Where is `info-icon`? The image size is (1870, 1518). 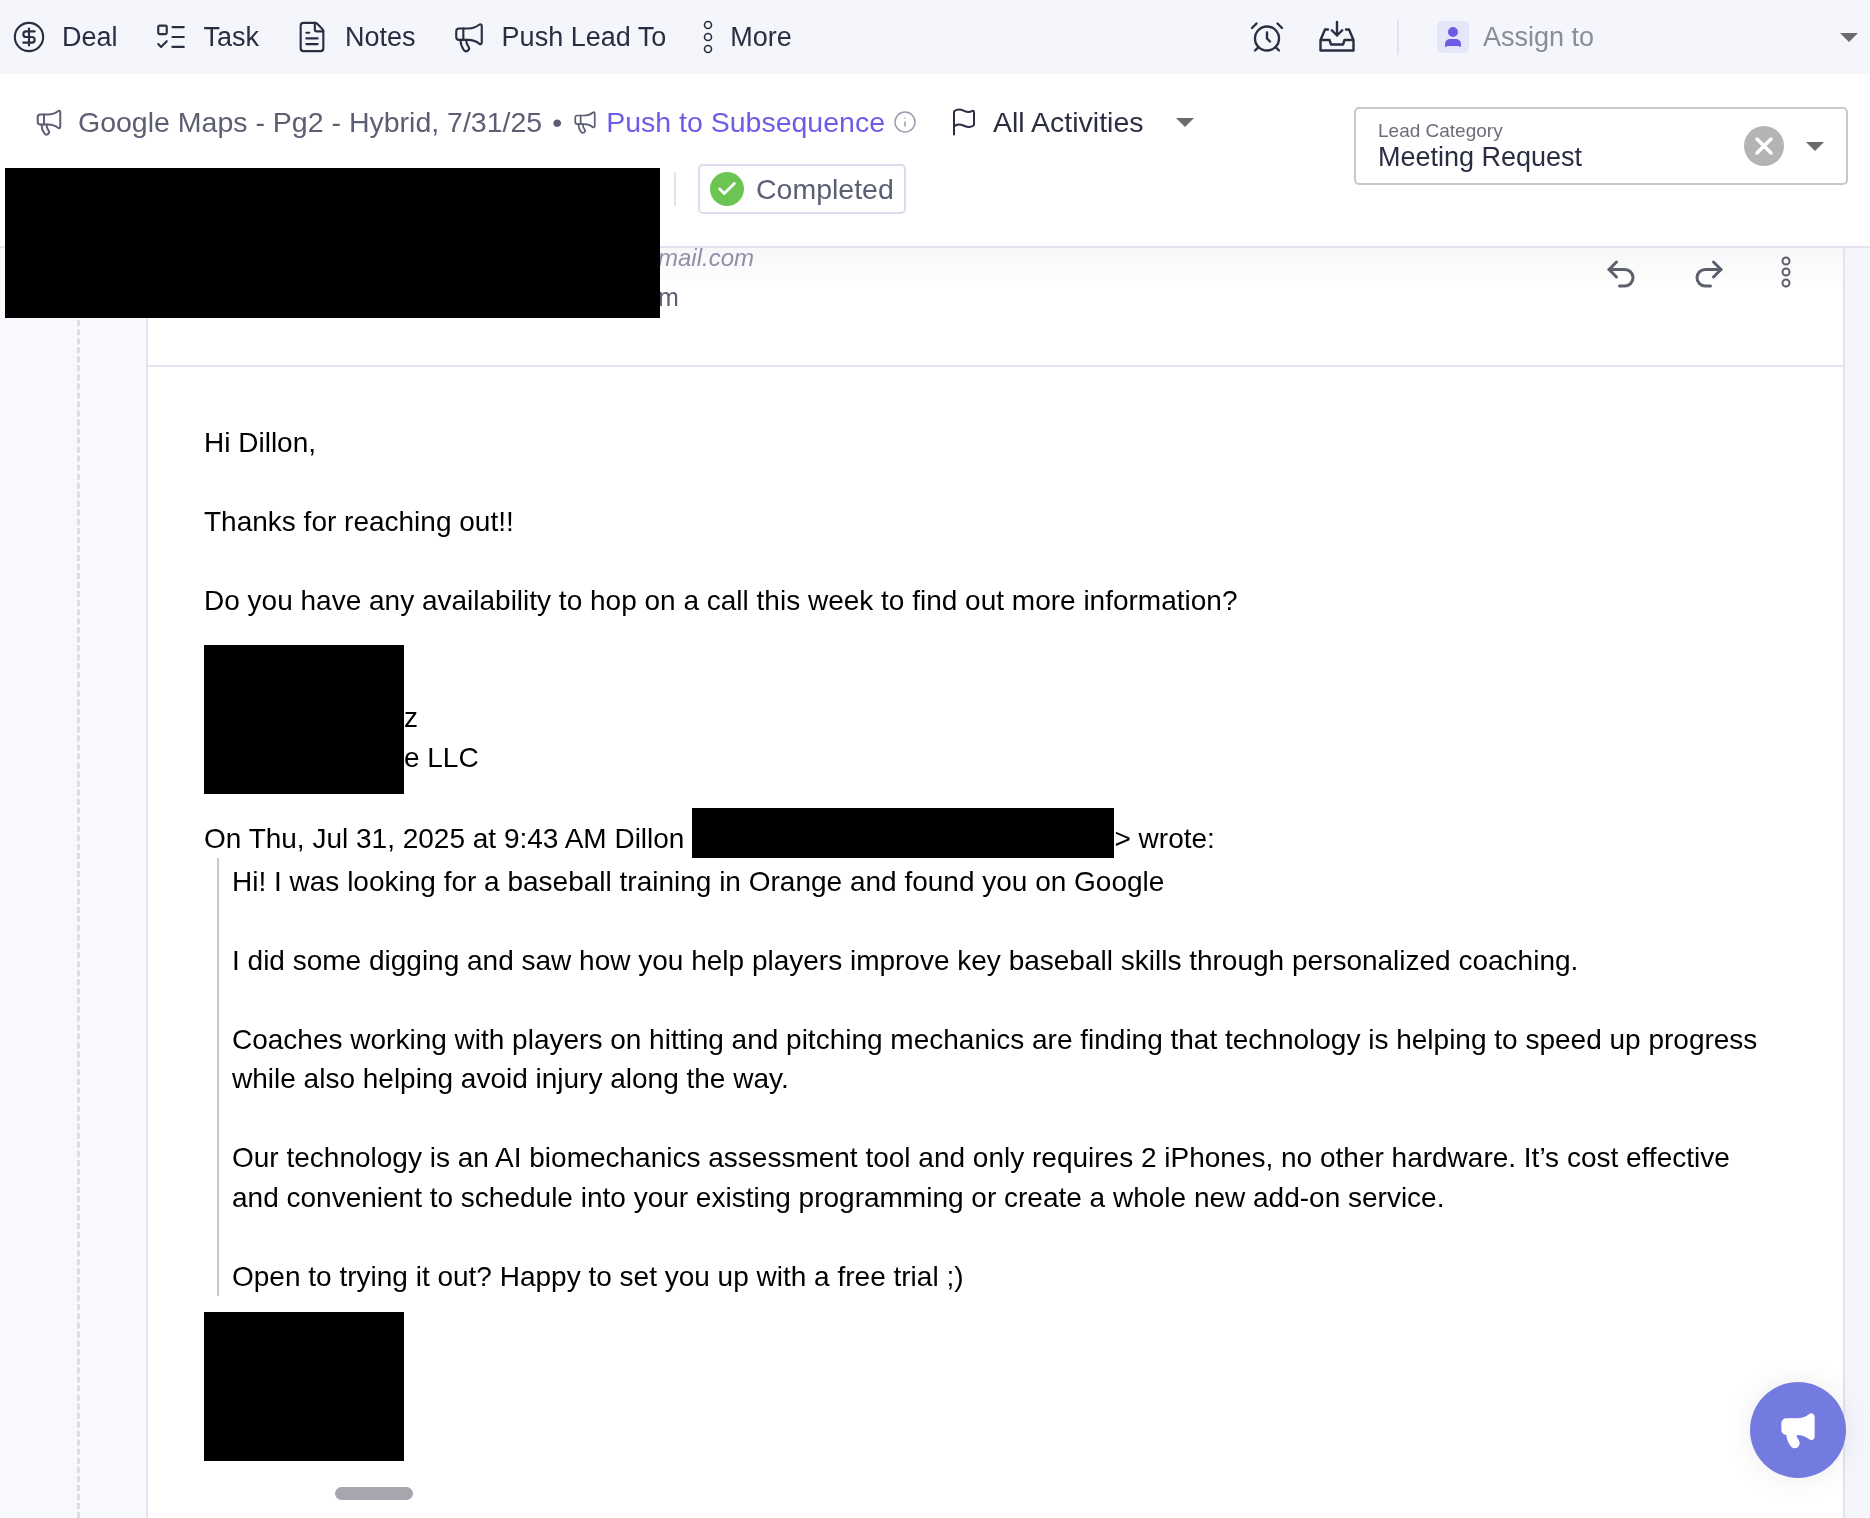 info-icon is located at coordinates (905, 122).